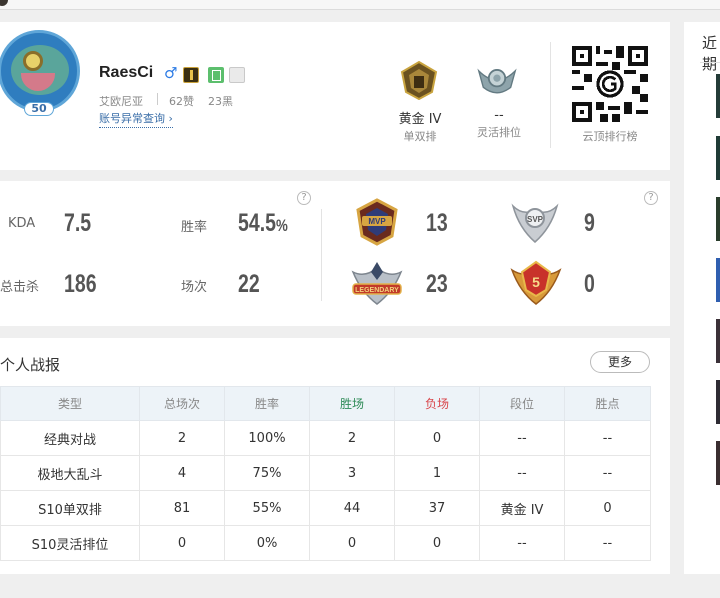 This screenshot has width=720, height=598. What do you see at coordinates (78, 223) in the screenshot?
I see `kda-value: 7.5` at bounding box center [78, 223].